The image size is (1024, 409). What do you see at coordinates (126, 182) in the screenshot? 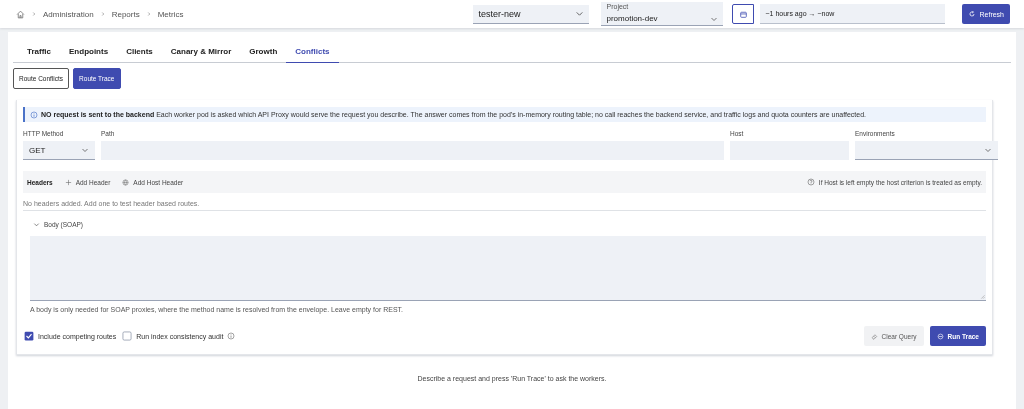
I see `globe-icon` at bounding box center [126, 182].